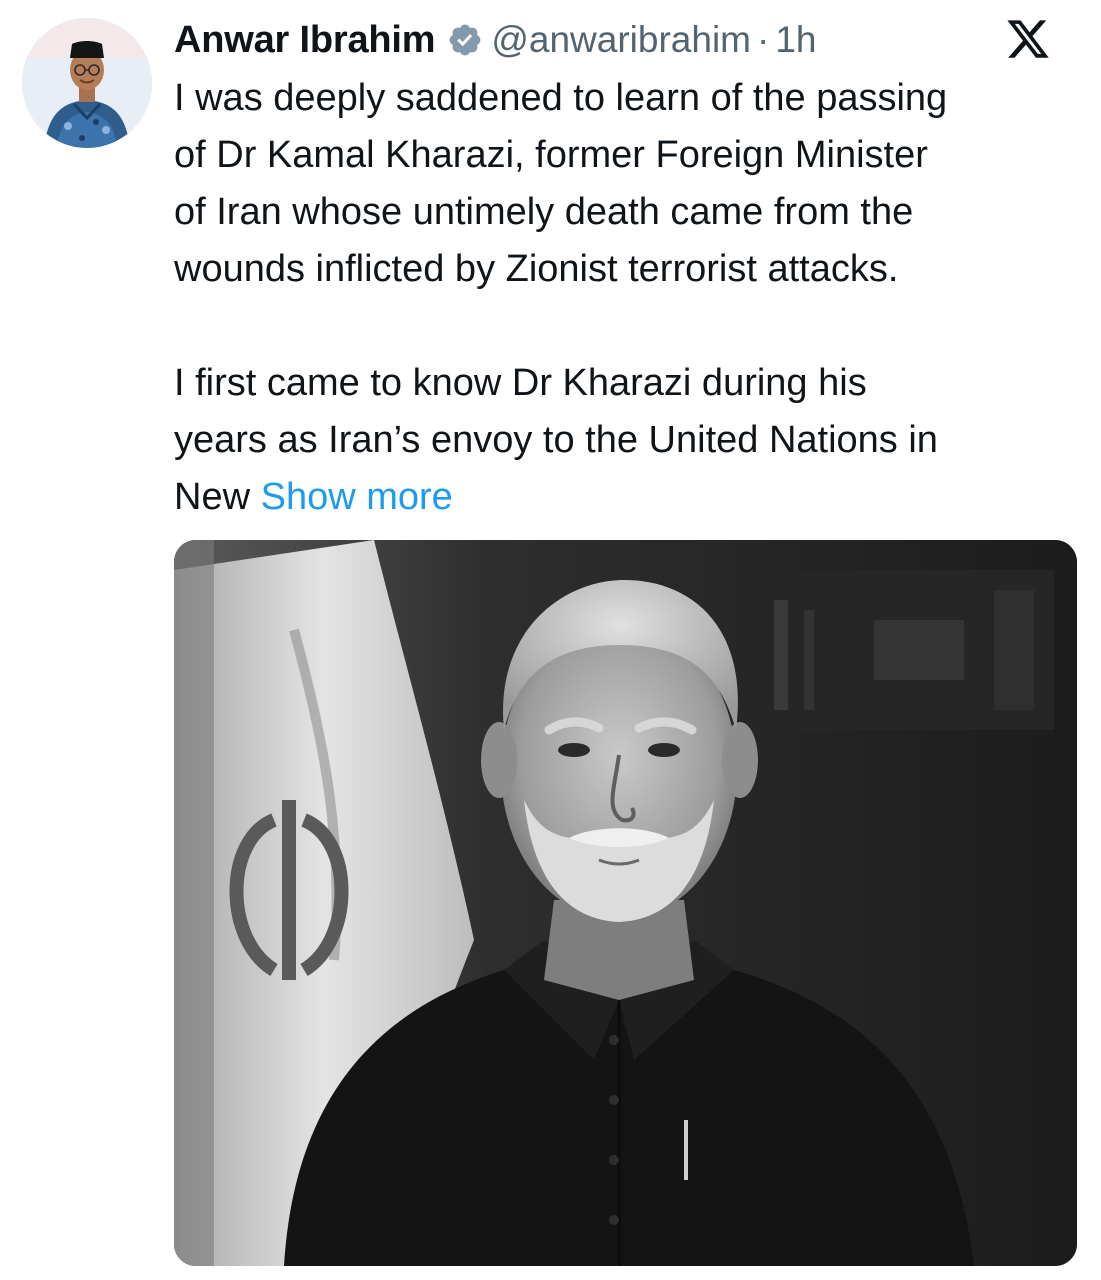  I want to click on tweet-text-last-line: New Show more, so click(624, 497).